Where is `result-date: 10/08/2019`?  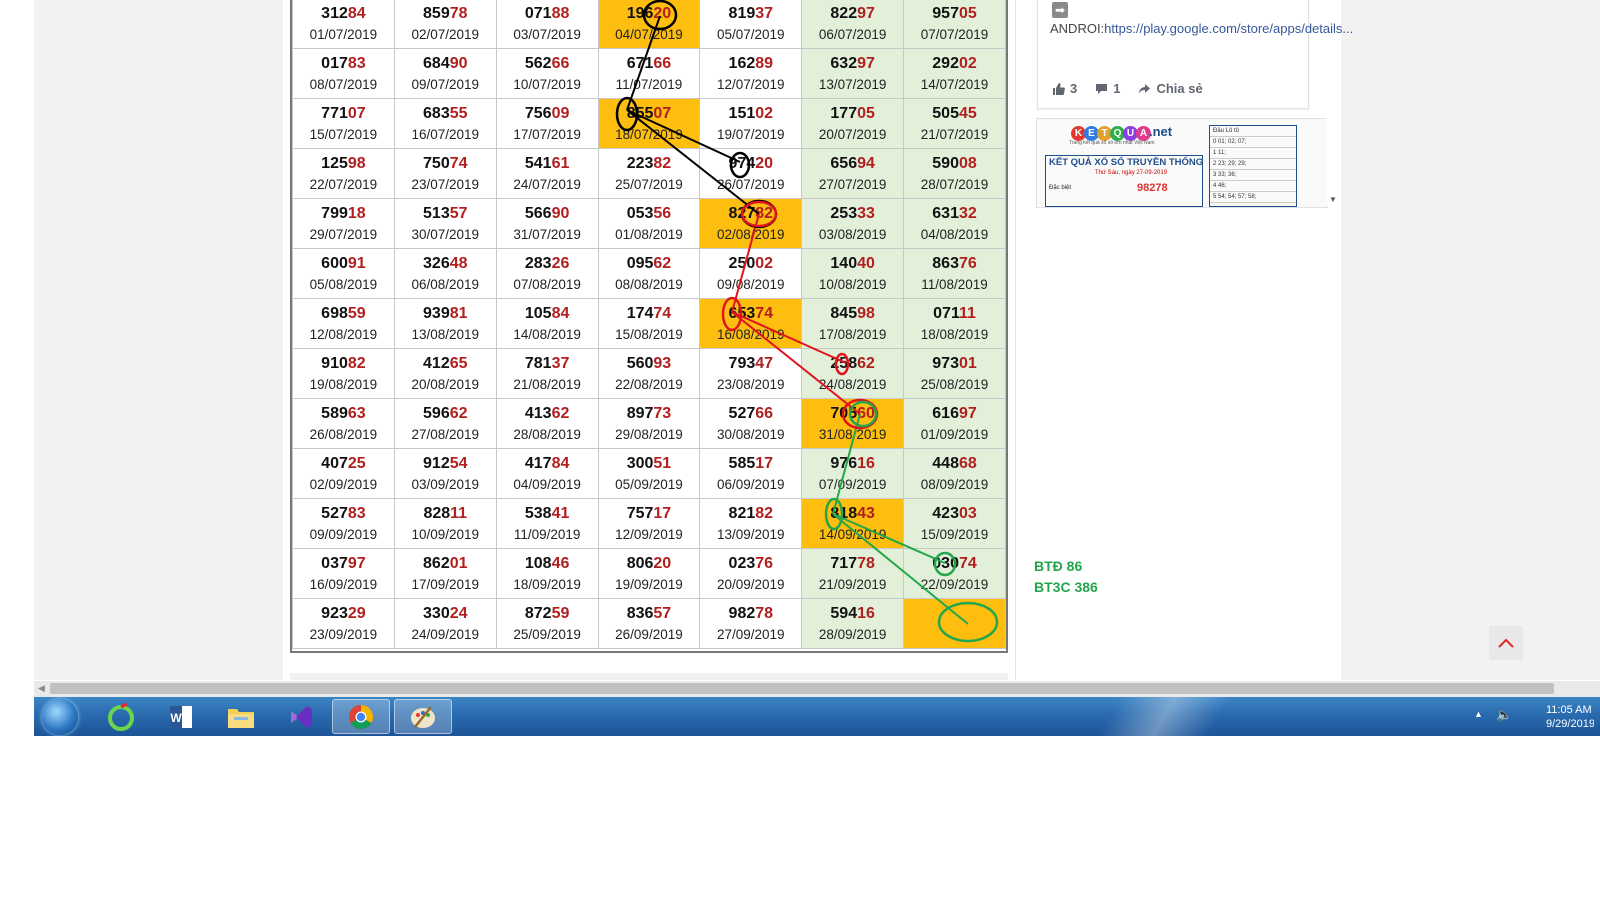 result-date: 10/08/2019 is located at coordinates (852, 284).